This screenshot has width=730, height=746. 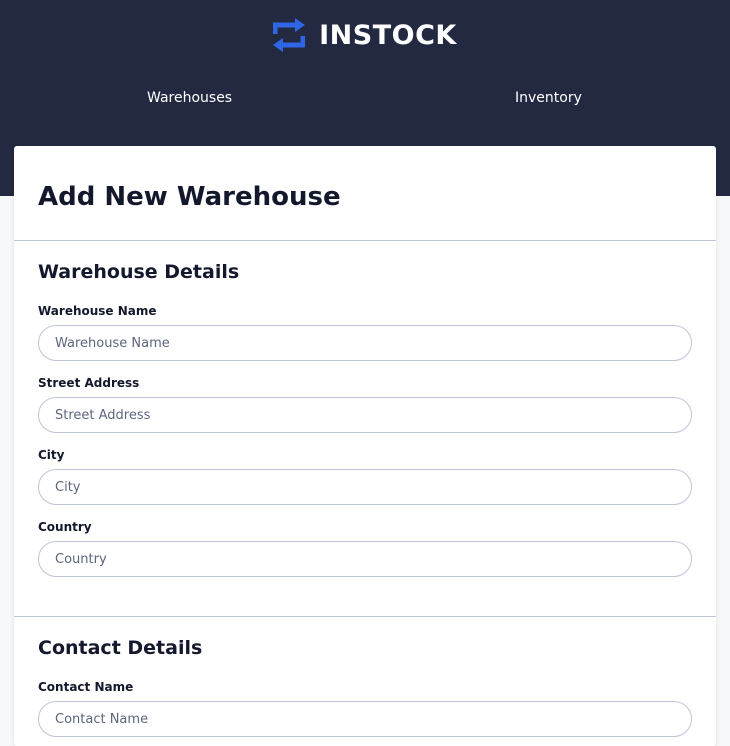 I want to click on contact-name-input, so click(x=365, y=719).